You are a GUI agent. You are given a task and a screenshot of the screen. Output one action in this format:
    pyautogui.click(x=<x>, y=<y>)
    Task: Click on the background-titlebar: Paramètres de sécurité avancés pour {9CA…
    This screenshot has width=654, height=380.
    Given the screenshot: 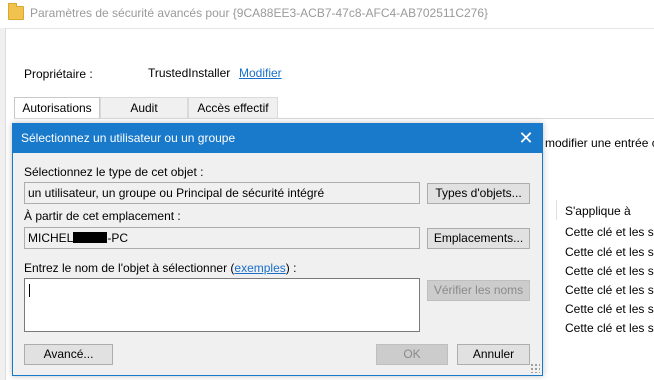 What is the action you would take?
    pyautogui.click(x=327, y=14)
    